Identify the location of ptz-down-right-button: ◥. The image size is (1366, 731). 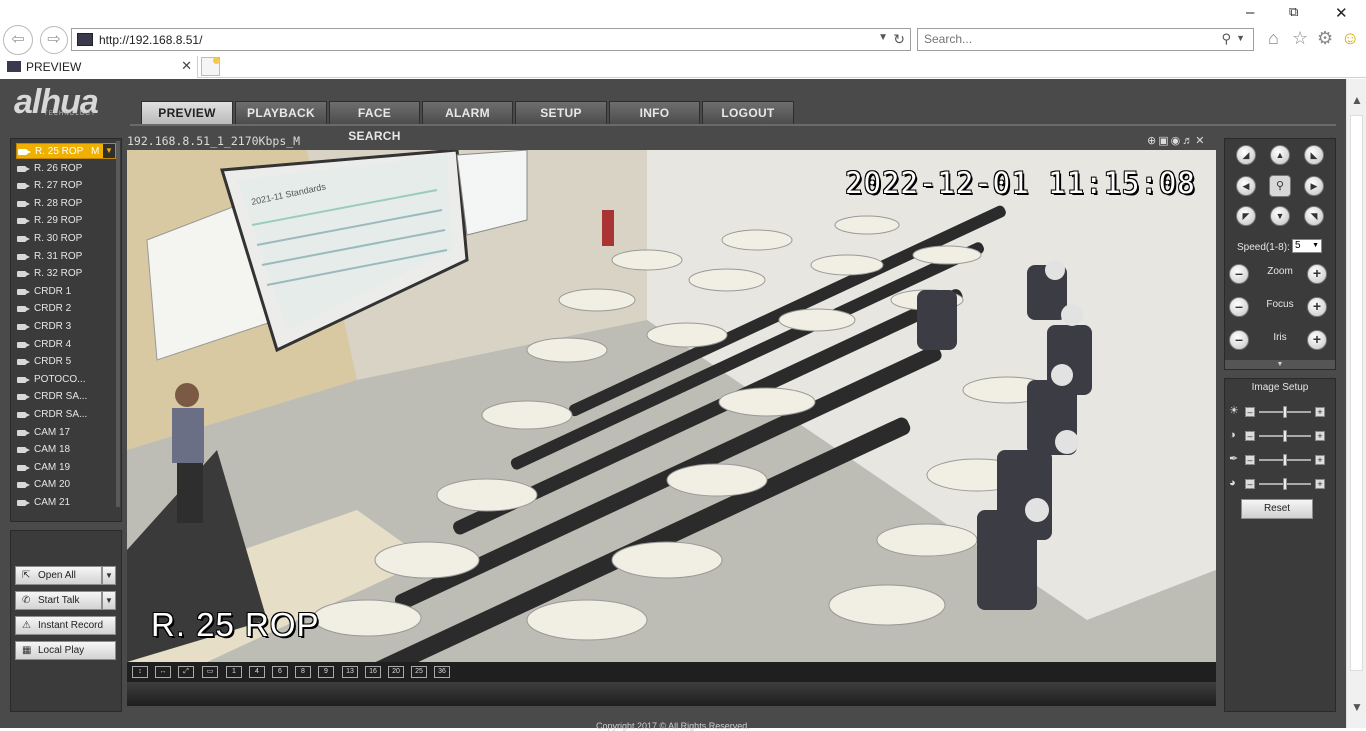
(1314, 216).